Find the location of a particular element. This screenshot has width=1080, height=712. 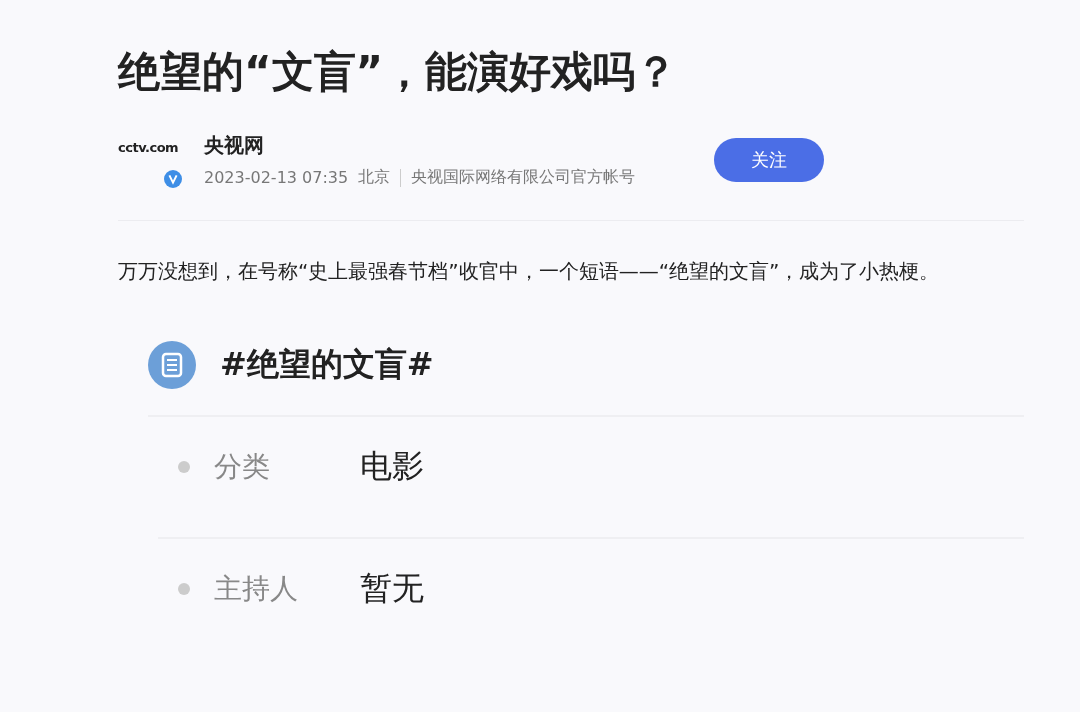

topic-title: #绝望的文盲# is located at coordinates (327, 365).